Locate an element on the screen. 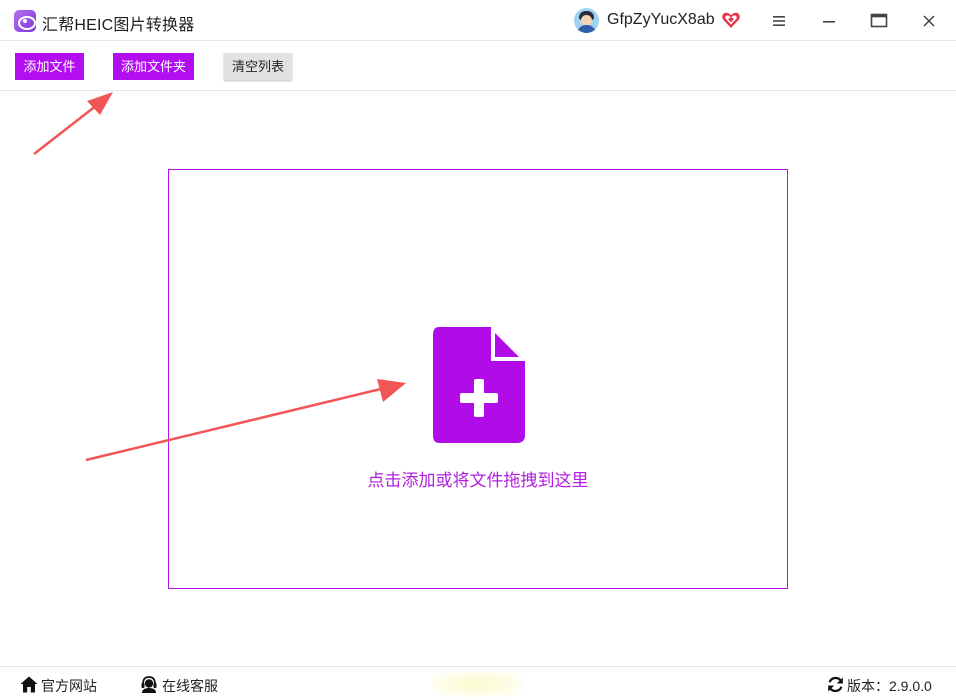 The height and width of the screenshot is (700, 956). file-plus-icon is located at coordinates (479, 385).